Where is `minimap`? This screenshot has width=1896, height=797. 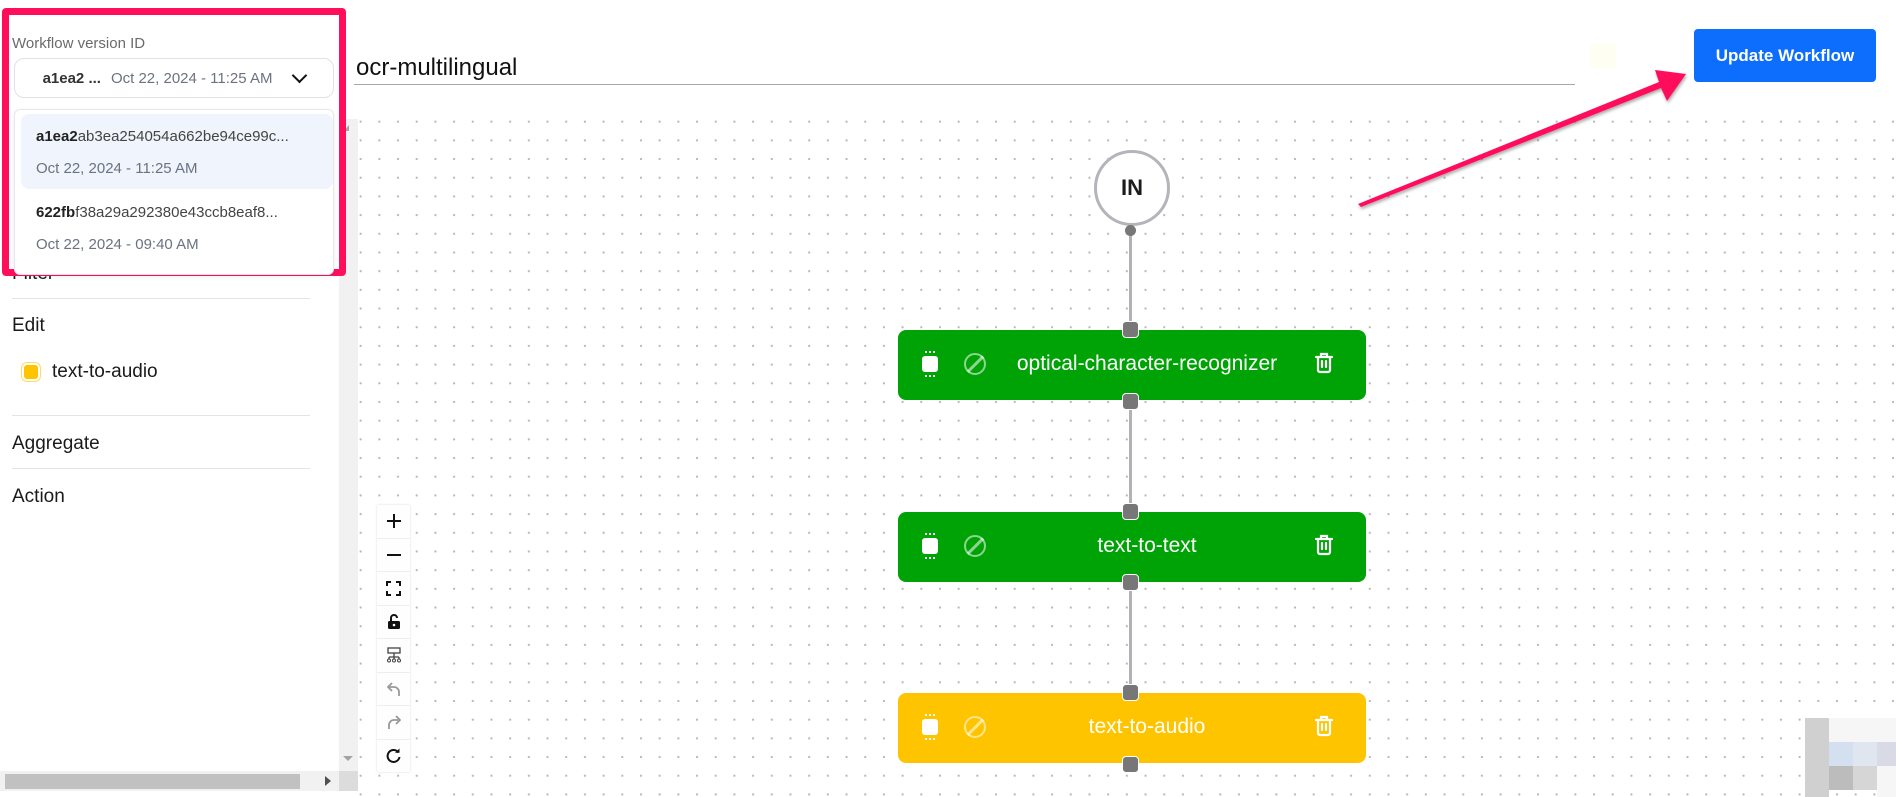 minimap is located at coordinates (1850, 757).